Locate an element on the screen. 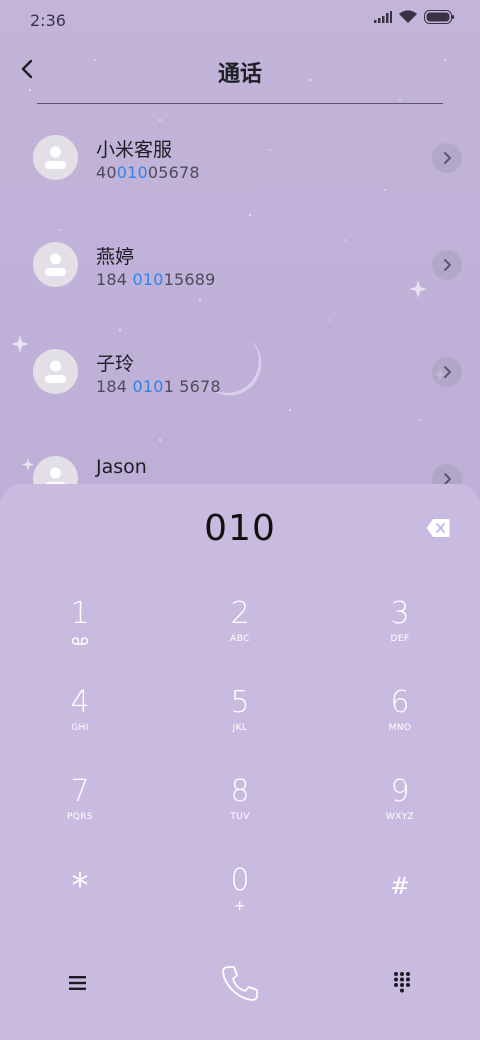  key-digit: 8 is located at coordinates (240, 791).